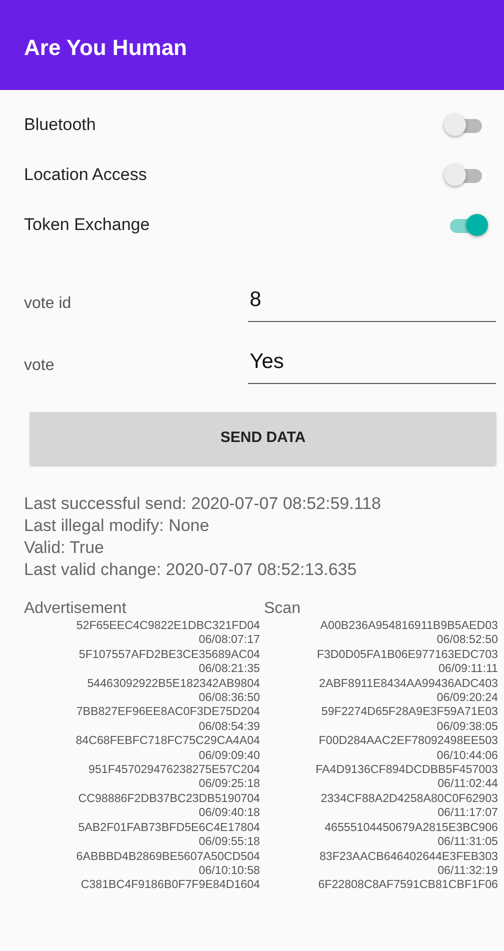 This screenshot has height=951, width=504. Describe the element at coordinates (409, 712) in the screenshot. I see `id-text: 59F2274D65F28A9E3F59A71E03` at that location.